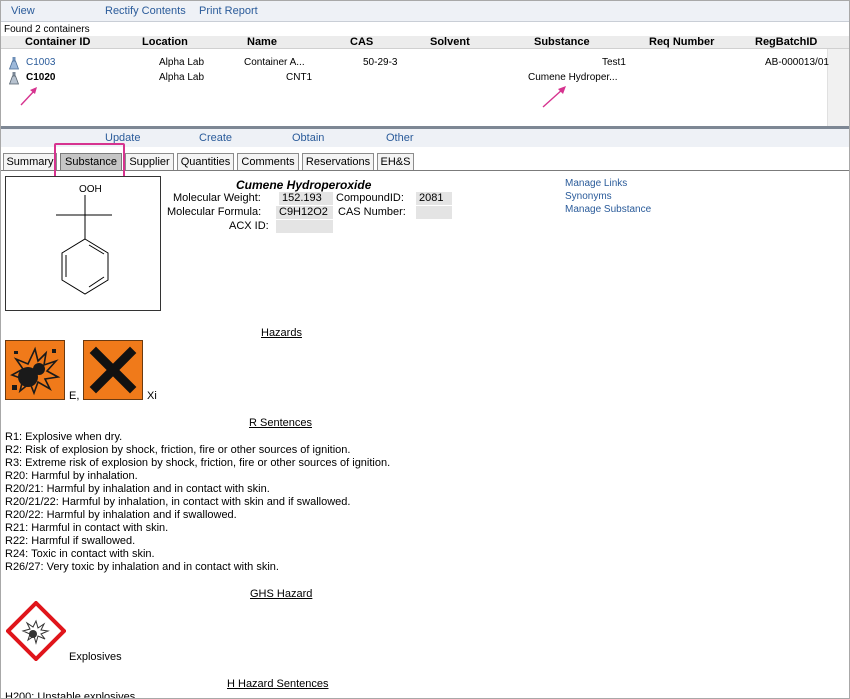  I want to click on molecule-structure-icon: OOH, so click(84, 239).